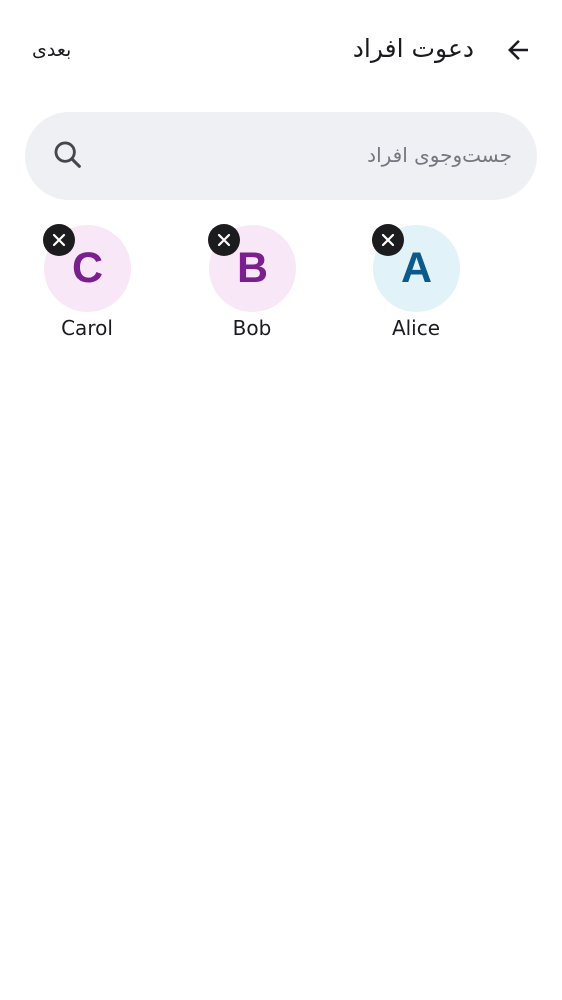 This screenshot has height=1000, width=562. Describe the element at coordinates (252, 328) in the screenshot. I see `person-name: Bob` at that location.